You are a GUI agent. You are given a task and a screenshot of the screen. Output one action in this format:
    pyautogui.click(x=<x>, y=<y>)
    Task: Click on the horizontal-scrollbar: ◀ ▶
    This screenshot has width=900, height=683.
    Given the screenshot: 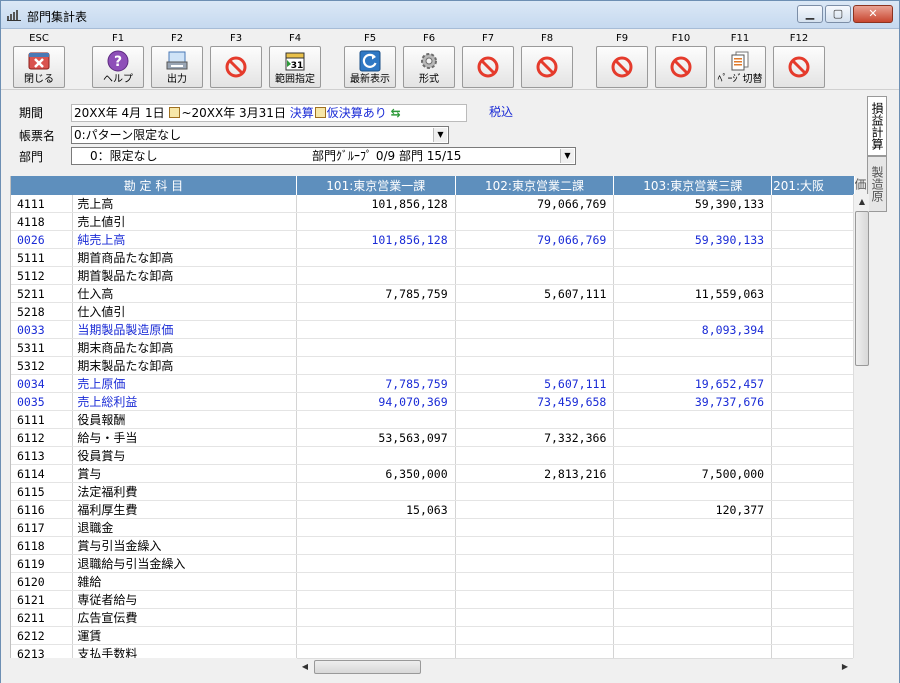 What is the action you would take?
    pyautogui.click(x=575, y=666)
    